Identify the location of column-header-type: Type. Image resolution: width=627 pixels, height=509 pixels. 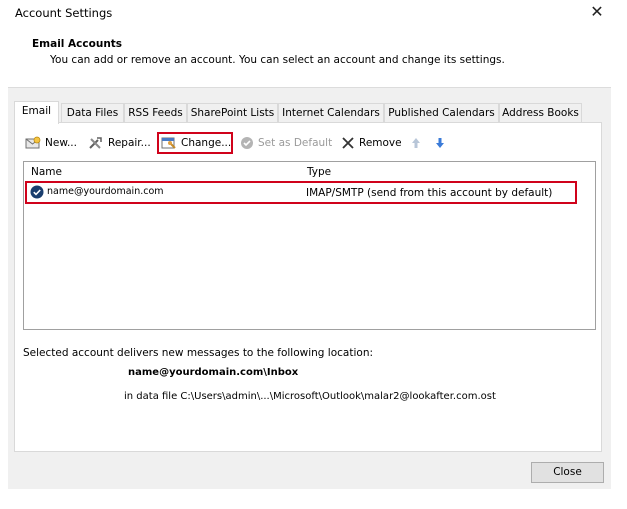
(319, 172).